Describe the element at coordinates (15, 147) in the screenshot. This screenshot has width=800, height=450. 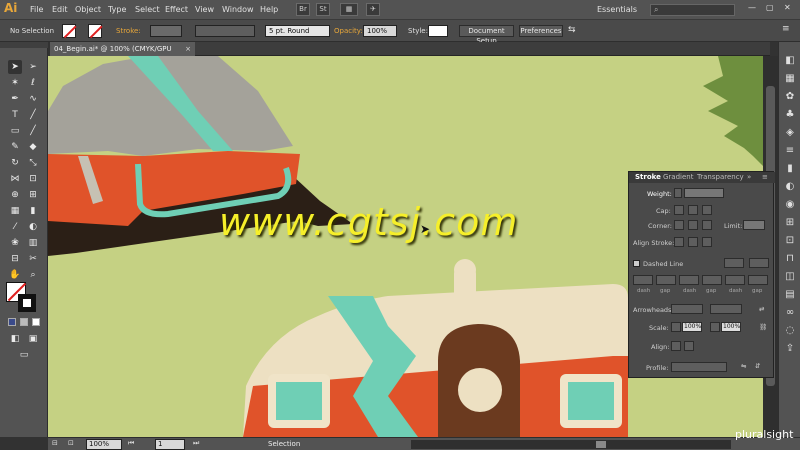
I see `shaper-tool-icon: ✎` at that location.